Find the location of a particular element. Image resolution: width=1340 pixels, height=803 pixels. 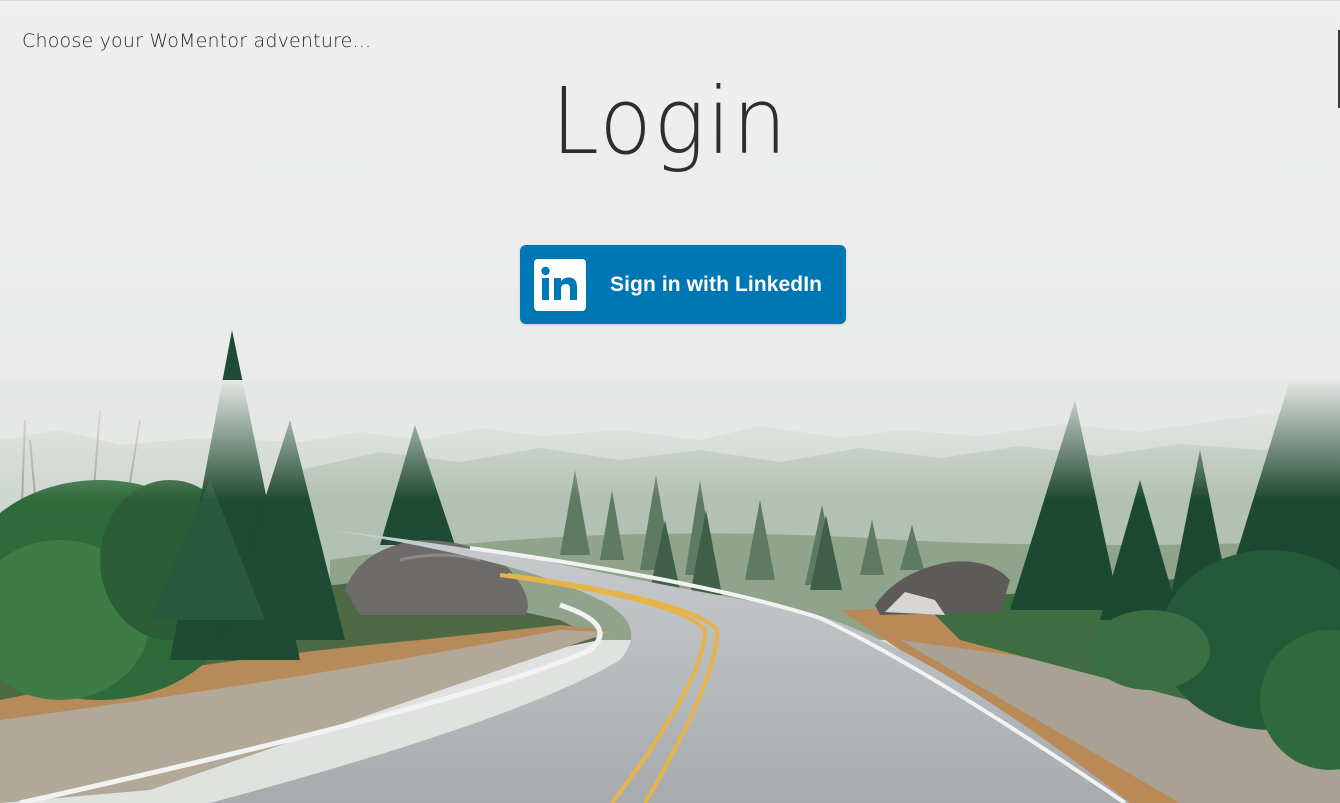

linkedin-signin-label: Sign in with LinkedIn is located at coordinates (716, 284).